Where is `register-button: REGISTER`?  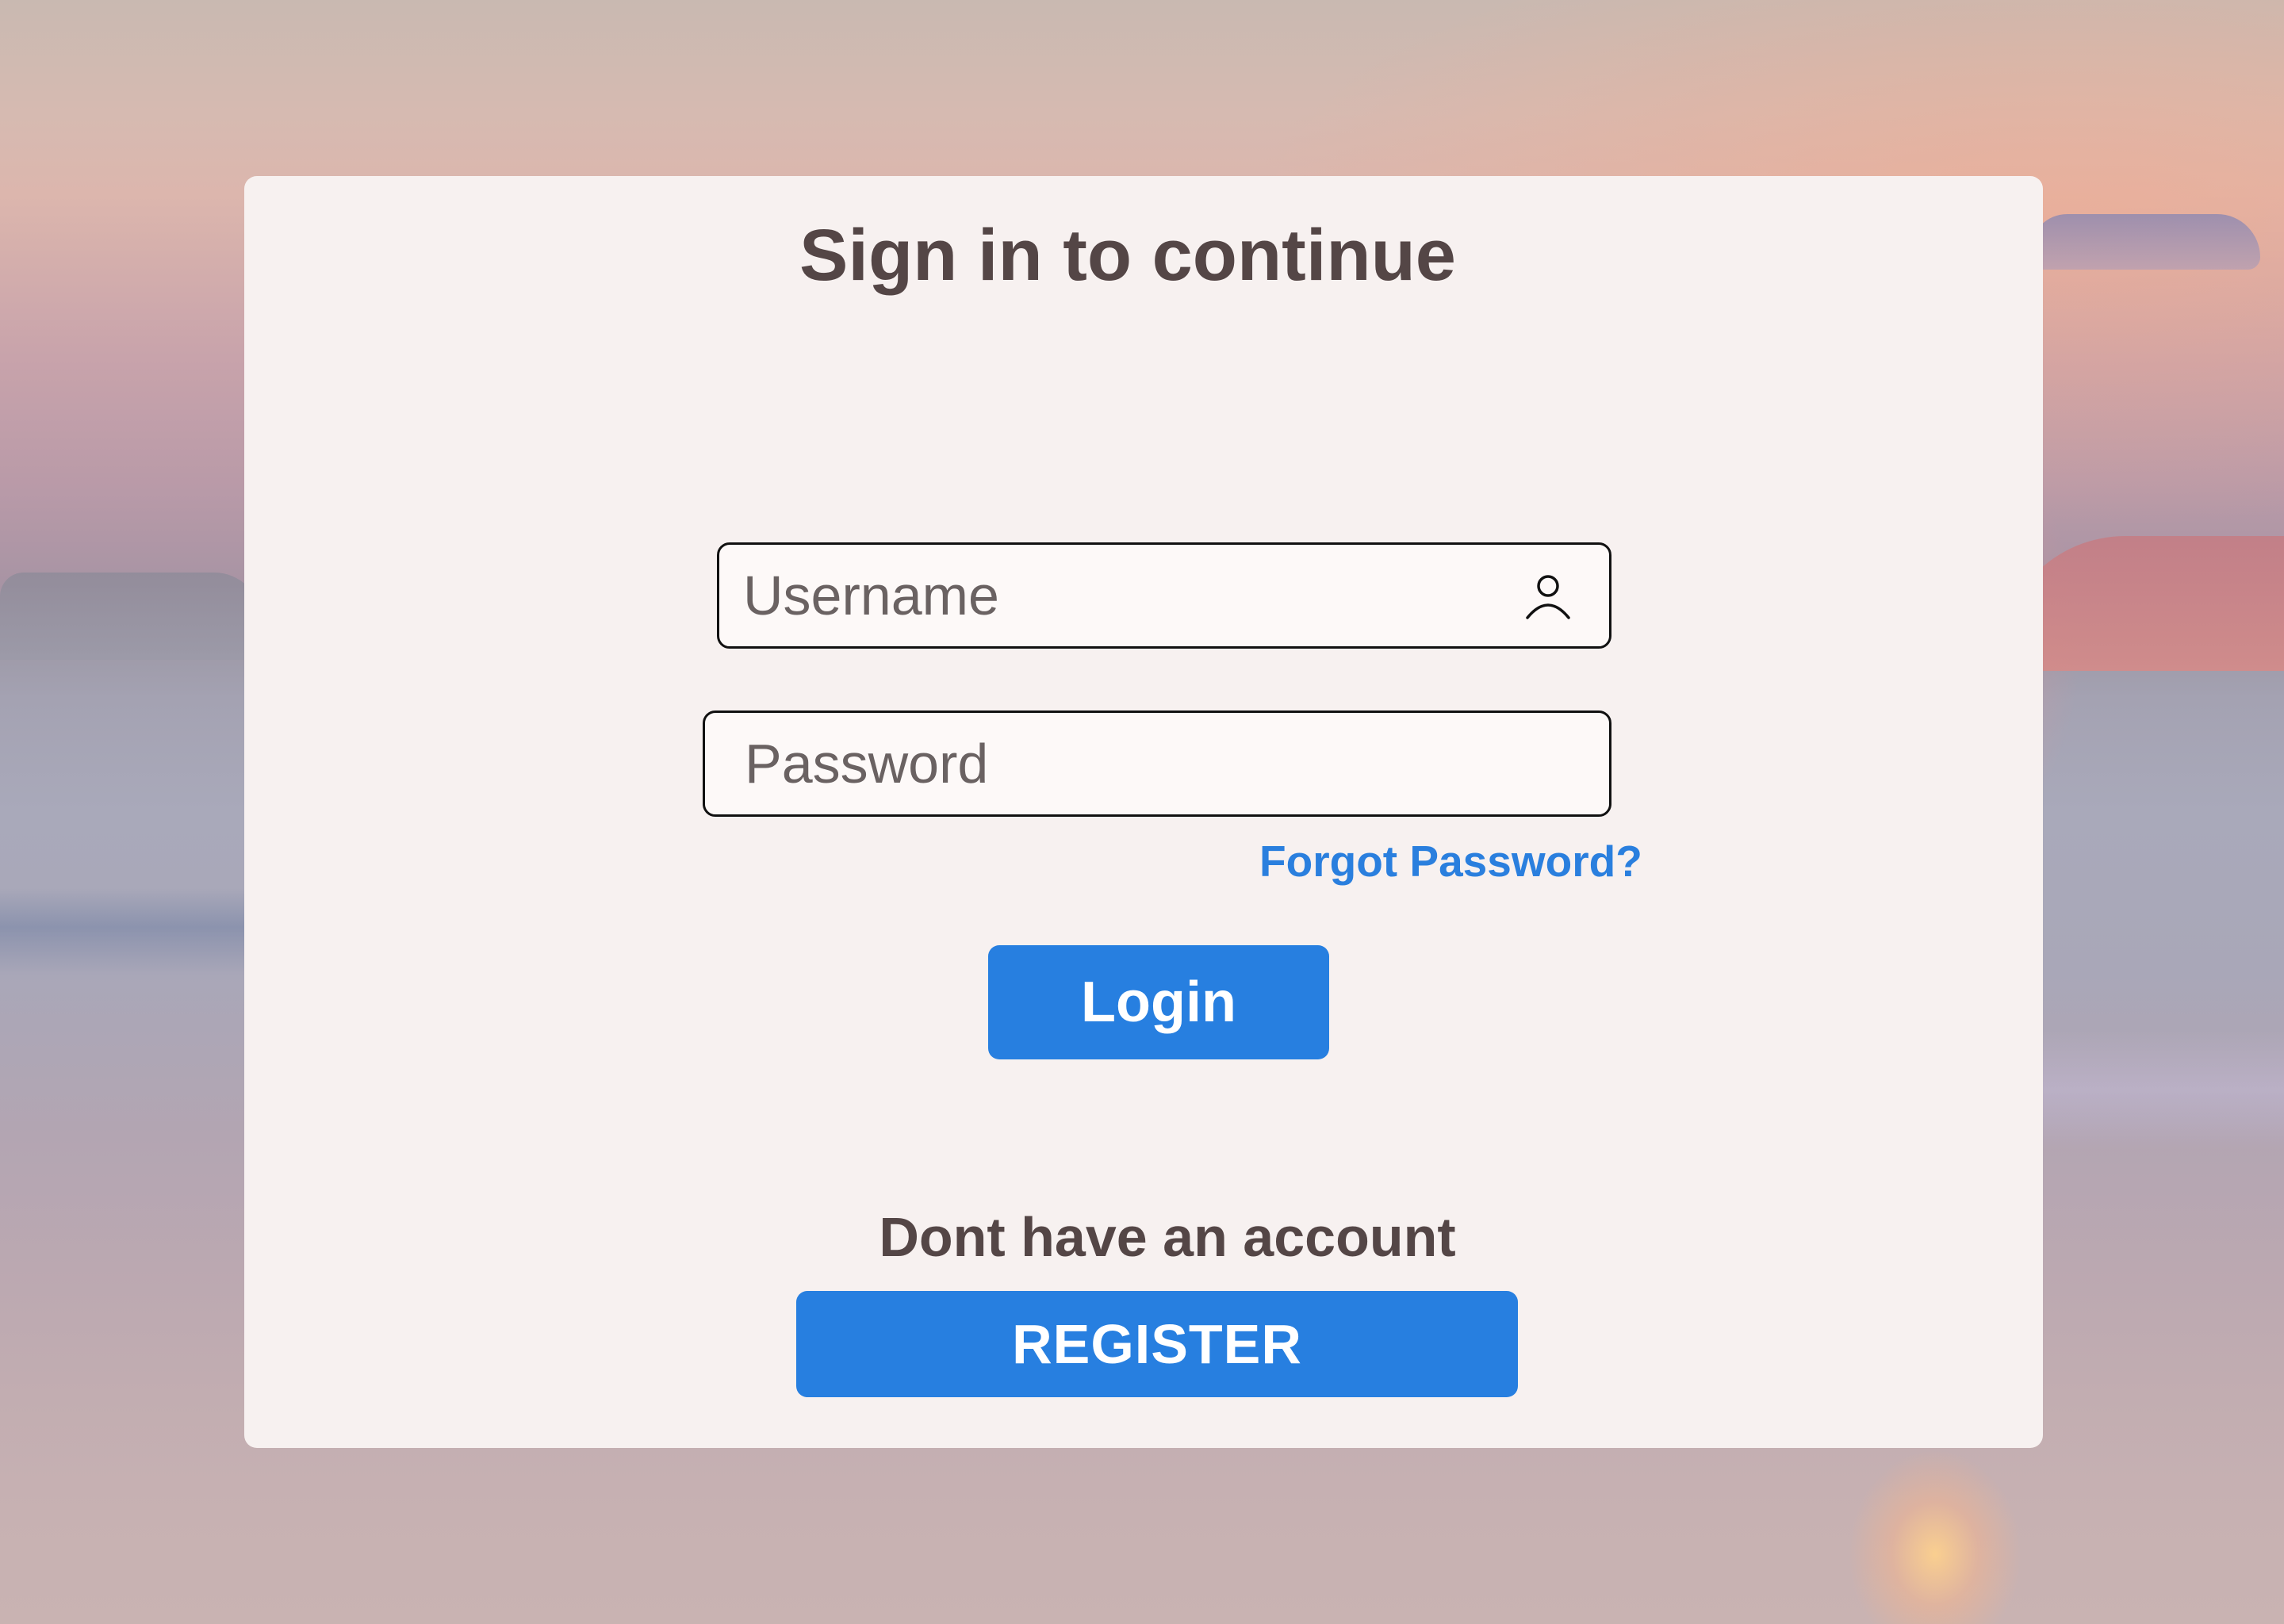 register-button: REGISTER is located at coordinates (1157, 1344).